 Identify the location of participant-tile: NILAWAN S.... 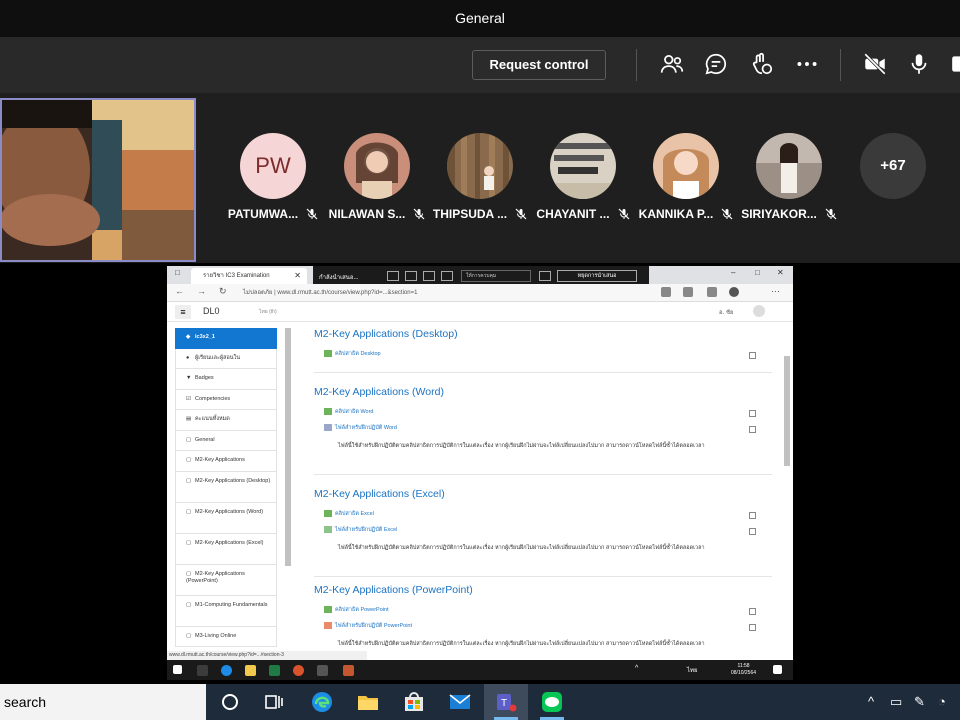
(377, 177).